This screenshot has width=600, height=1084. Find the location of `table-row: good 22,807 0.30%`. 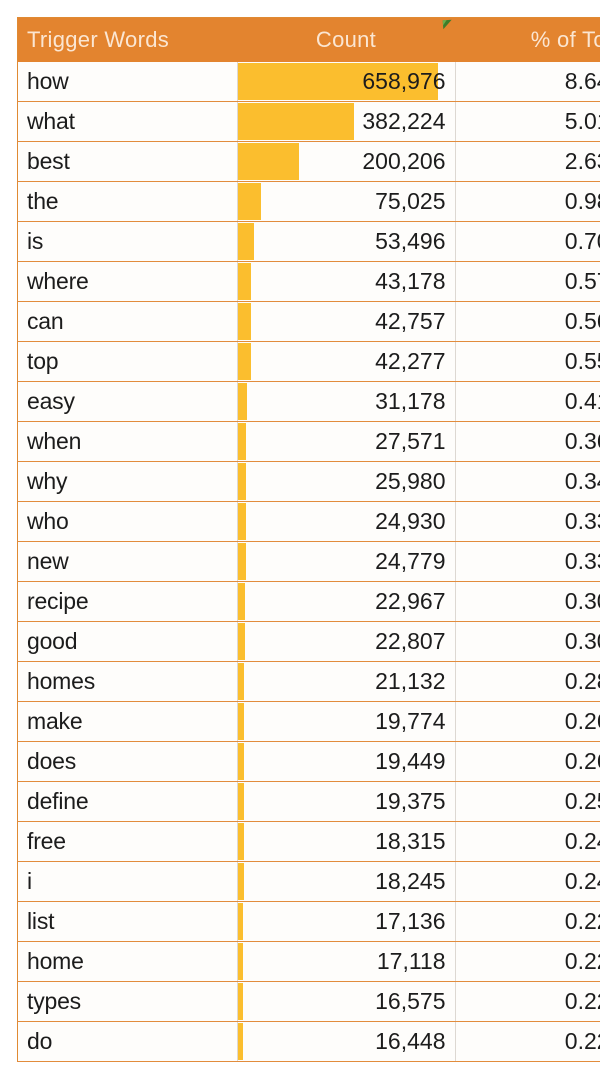

table-row: good 22,807 0.30% is located at coordinates (308, 641).